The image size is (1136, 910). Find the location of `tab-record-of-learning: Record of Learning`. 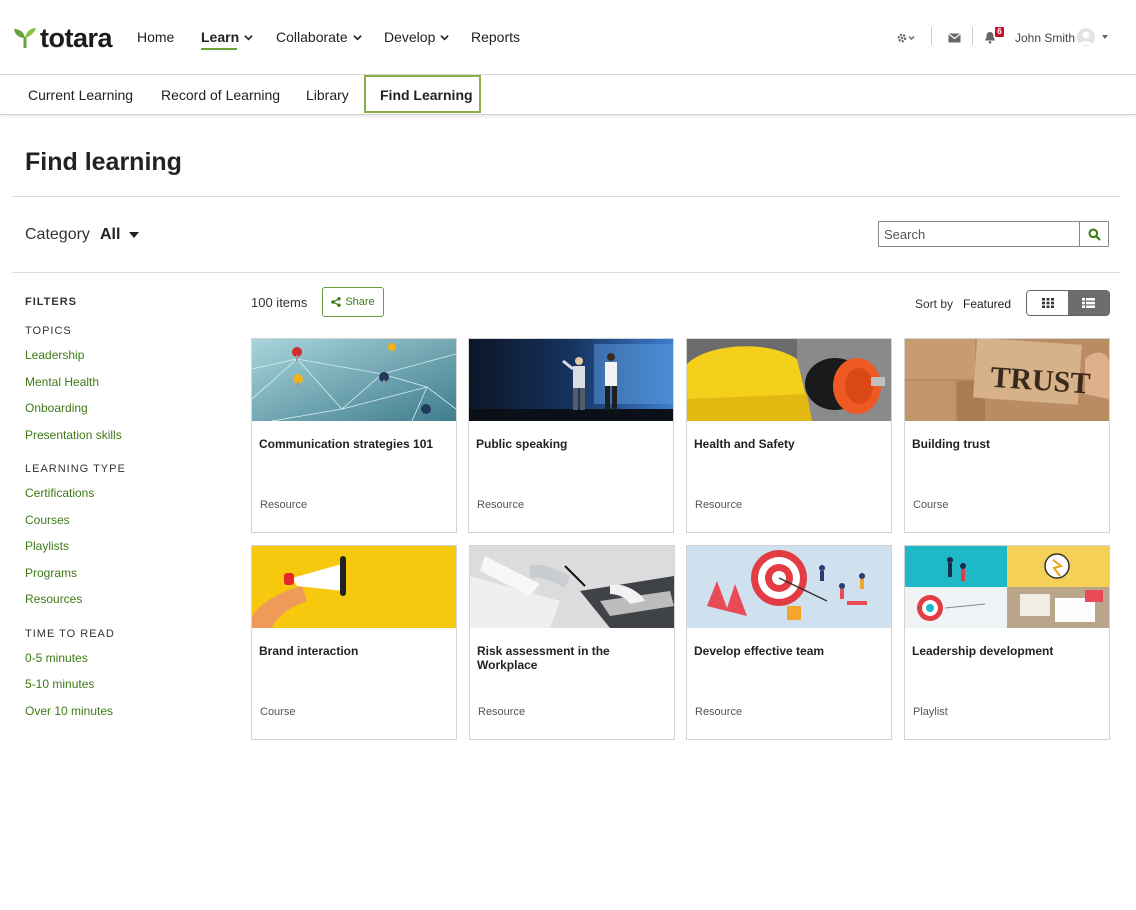

tab-record-of-learning: Record of Learning is located at coordinates (220, 95).